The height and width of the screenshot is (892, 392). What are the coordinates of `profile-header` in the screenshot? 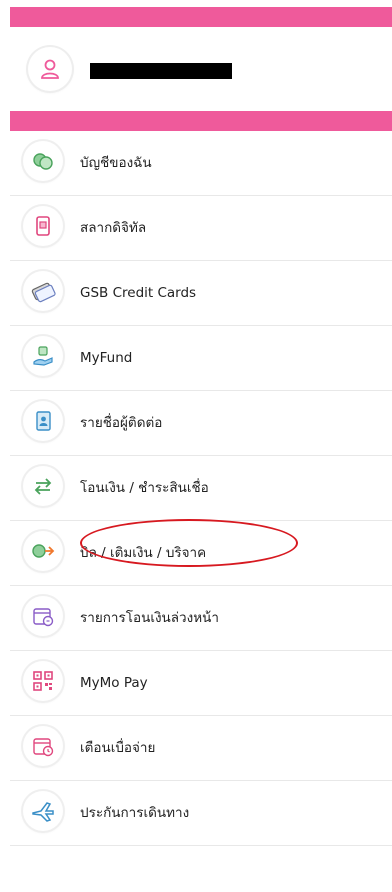 It's located at (201, 69).